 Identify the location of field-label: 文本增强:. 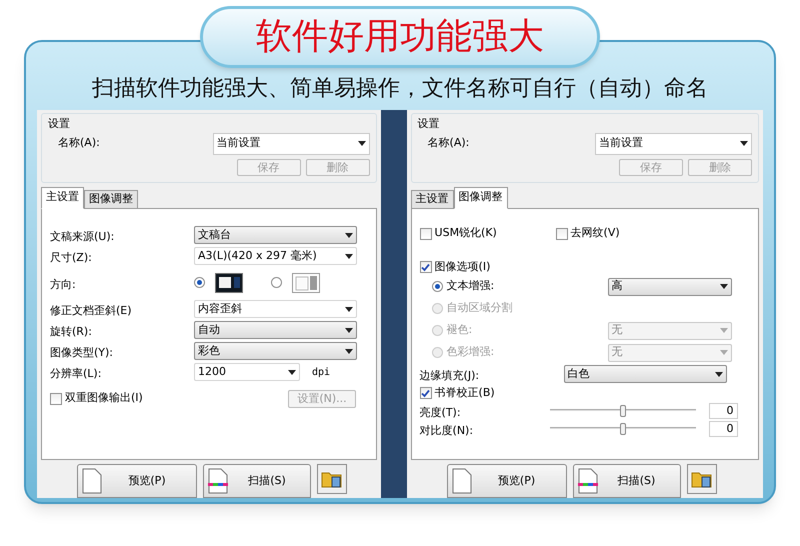
(470, 286).